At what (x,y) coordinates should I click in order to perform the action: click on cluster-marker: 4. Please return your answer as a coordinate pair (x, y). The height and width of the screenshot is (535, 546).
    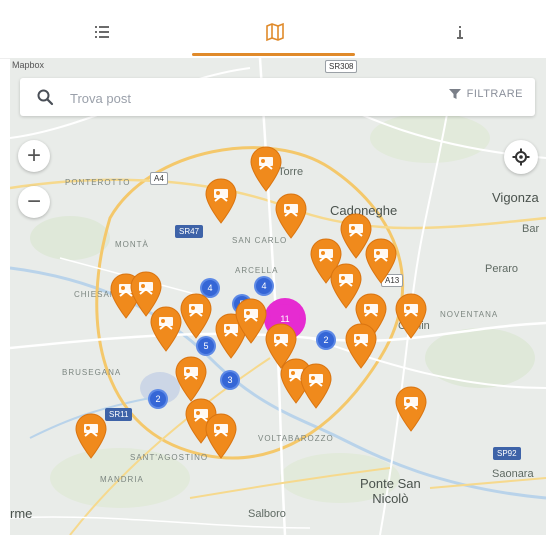
    Looking at the image, I should click on (264, 286).